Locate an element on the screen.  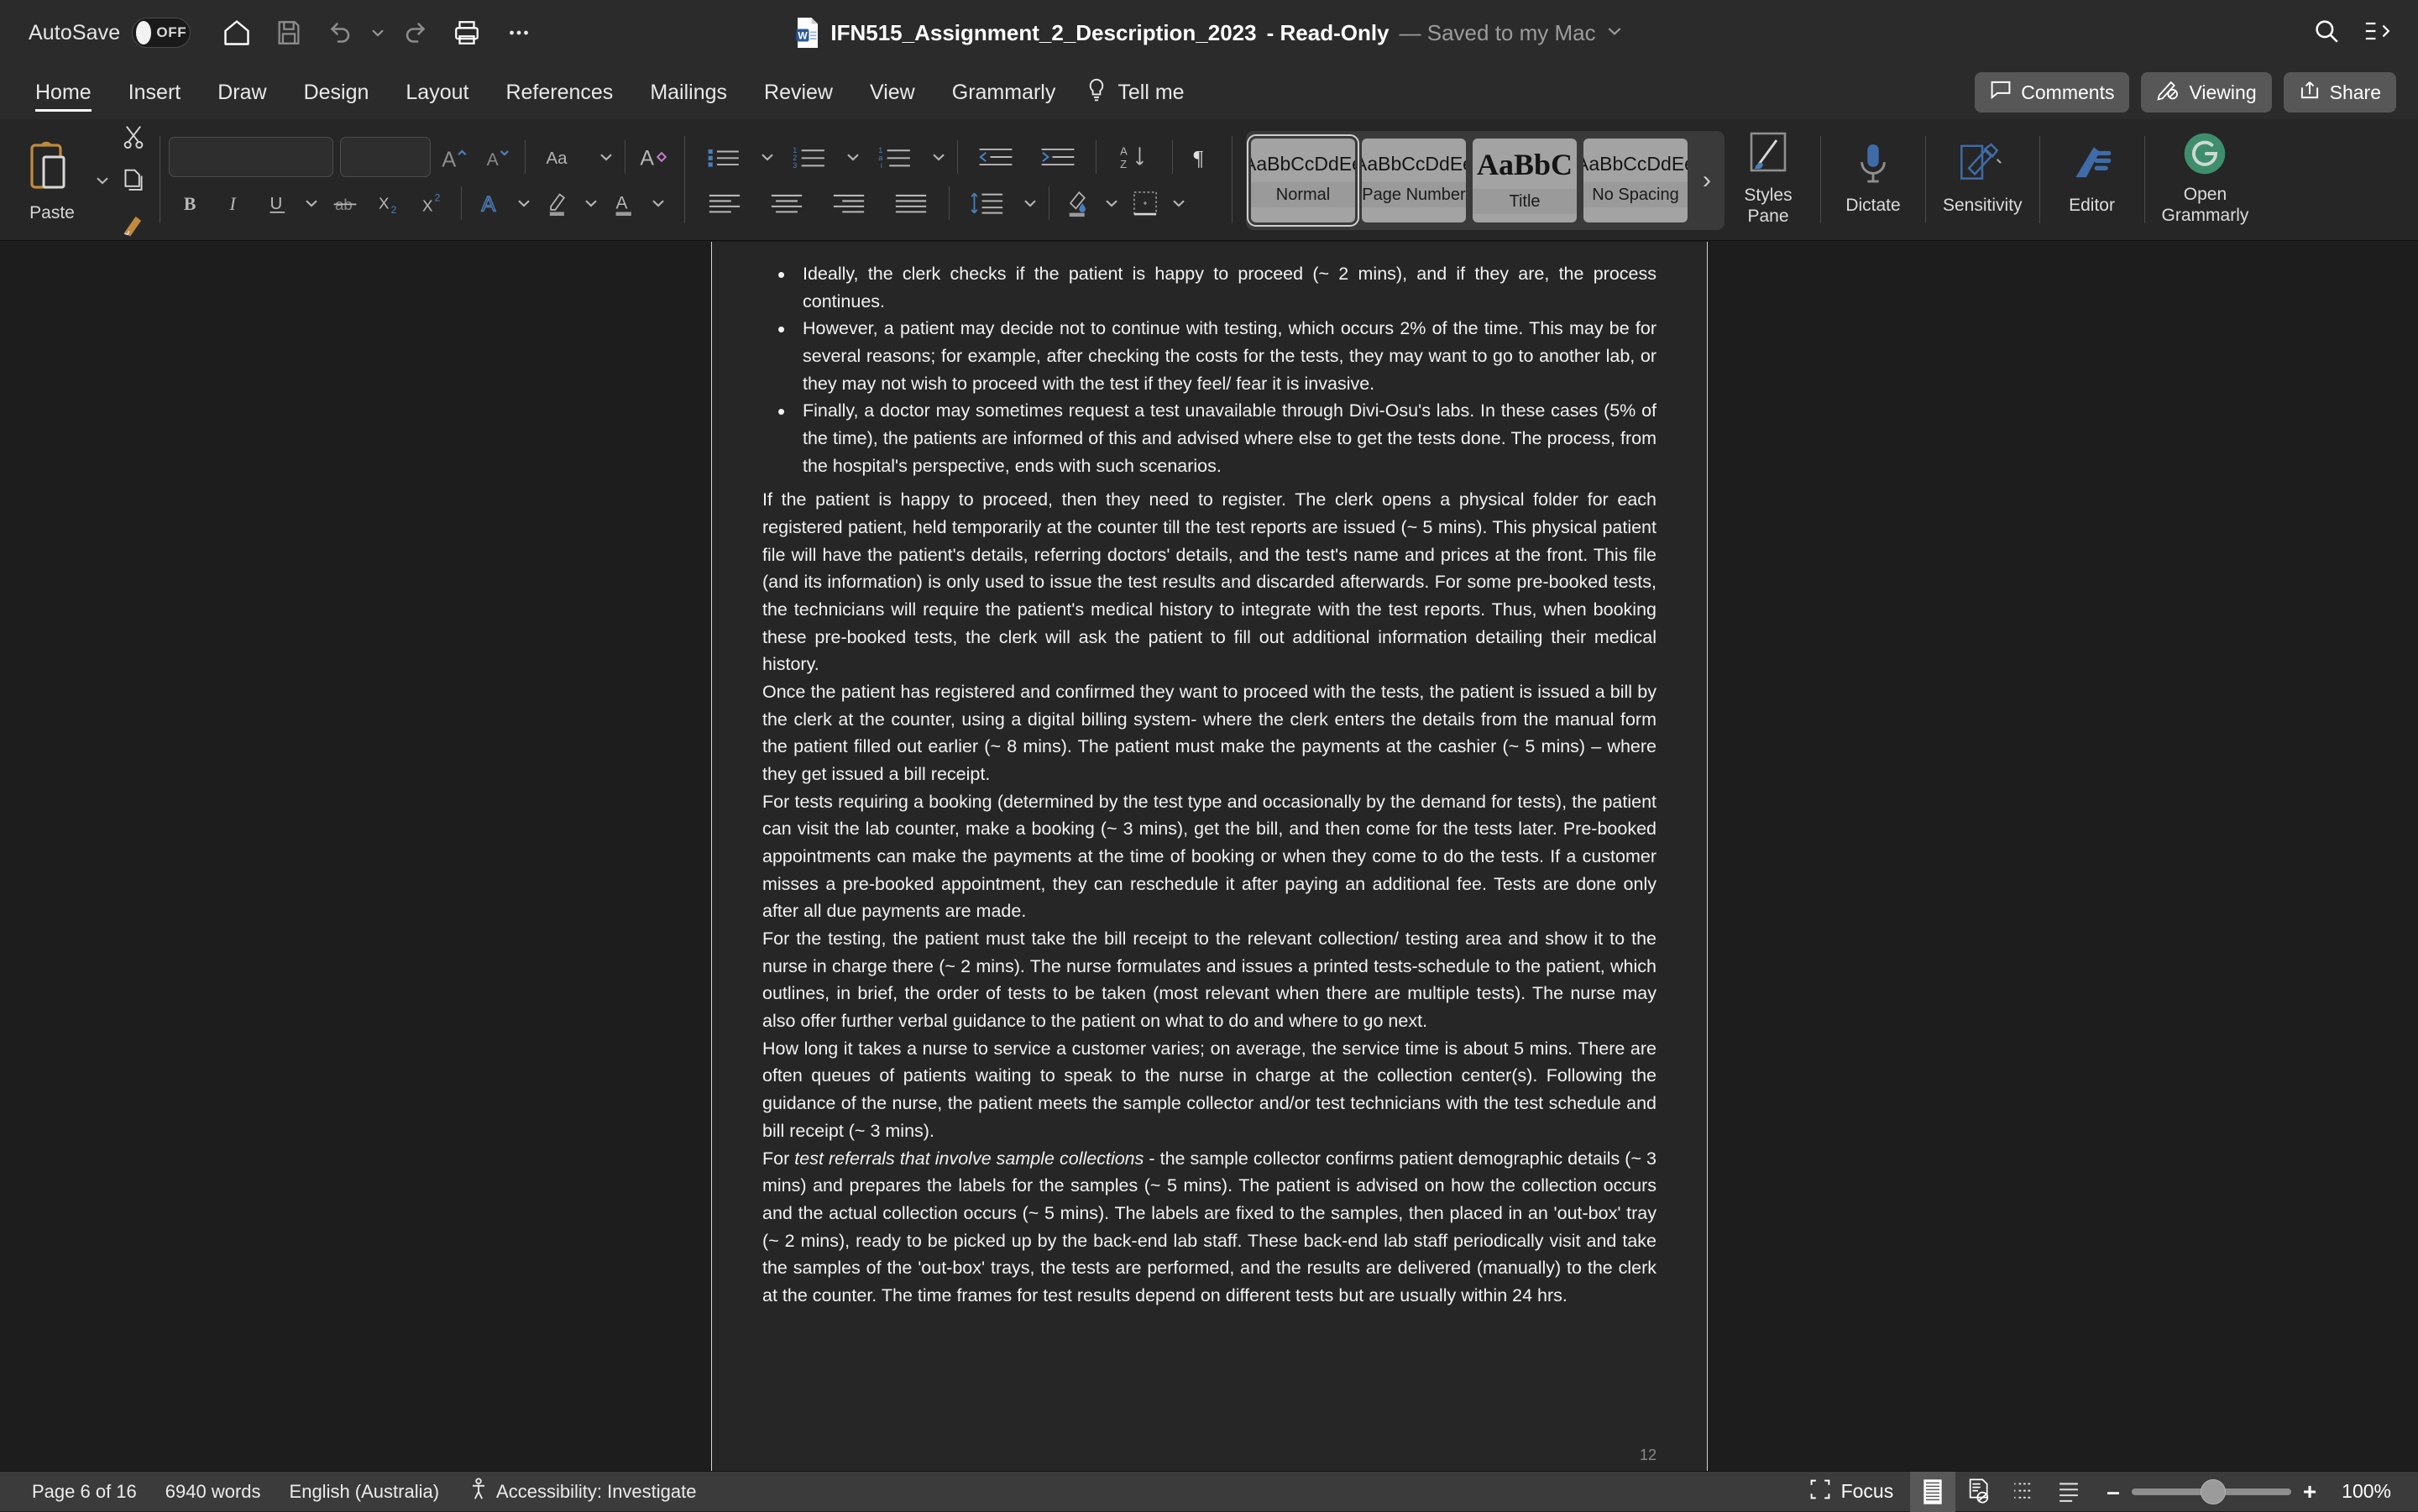
paste-button: Paste is located at coordinates (52, 180).